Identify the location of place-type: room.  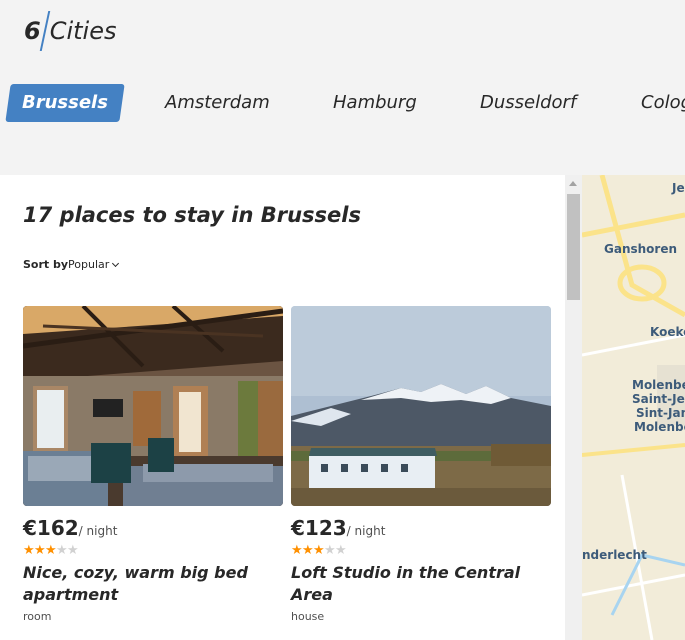
(37, 616).